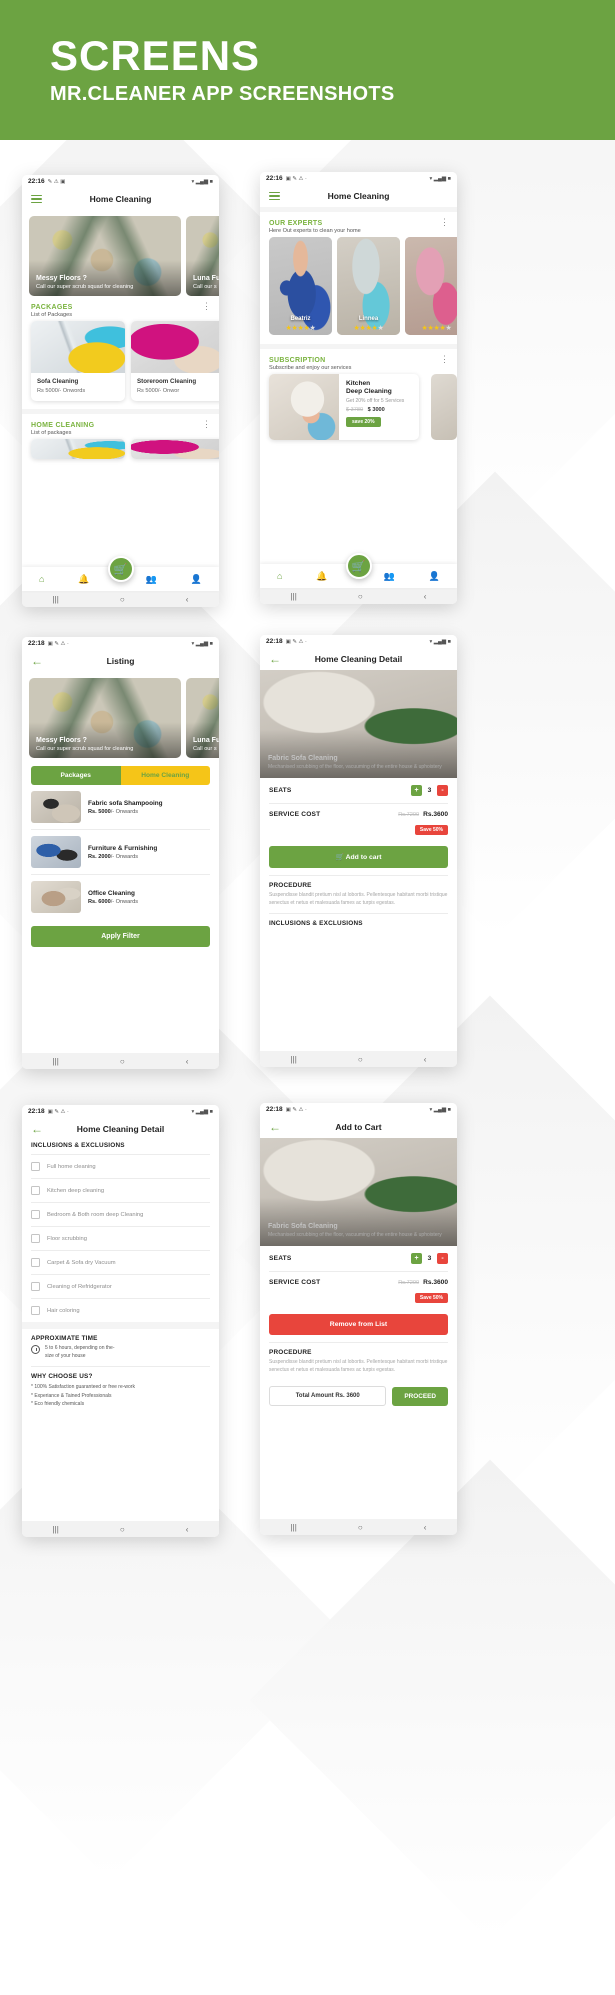 This screenshot has height=1995, width=615. Describe the element at coordinates (175, 361) in the screenshot. I see `package-card: Storeroom Cleaning Rs 5000/- Onwor` at that location.